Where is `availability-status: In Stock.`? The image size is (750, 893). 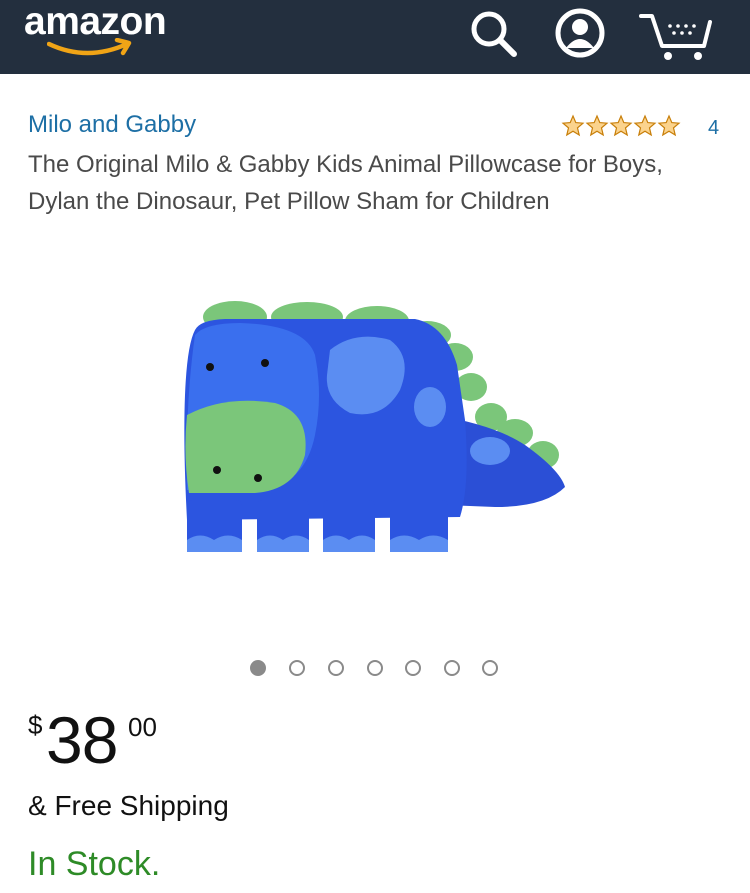
availability-status: In Stock. is located at coordinates (94, 864).